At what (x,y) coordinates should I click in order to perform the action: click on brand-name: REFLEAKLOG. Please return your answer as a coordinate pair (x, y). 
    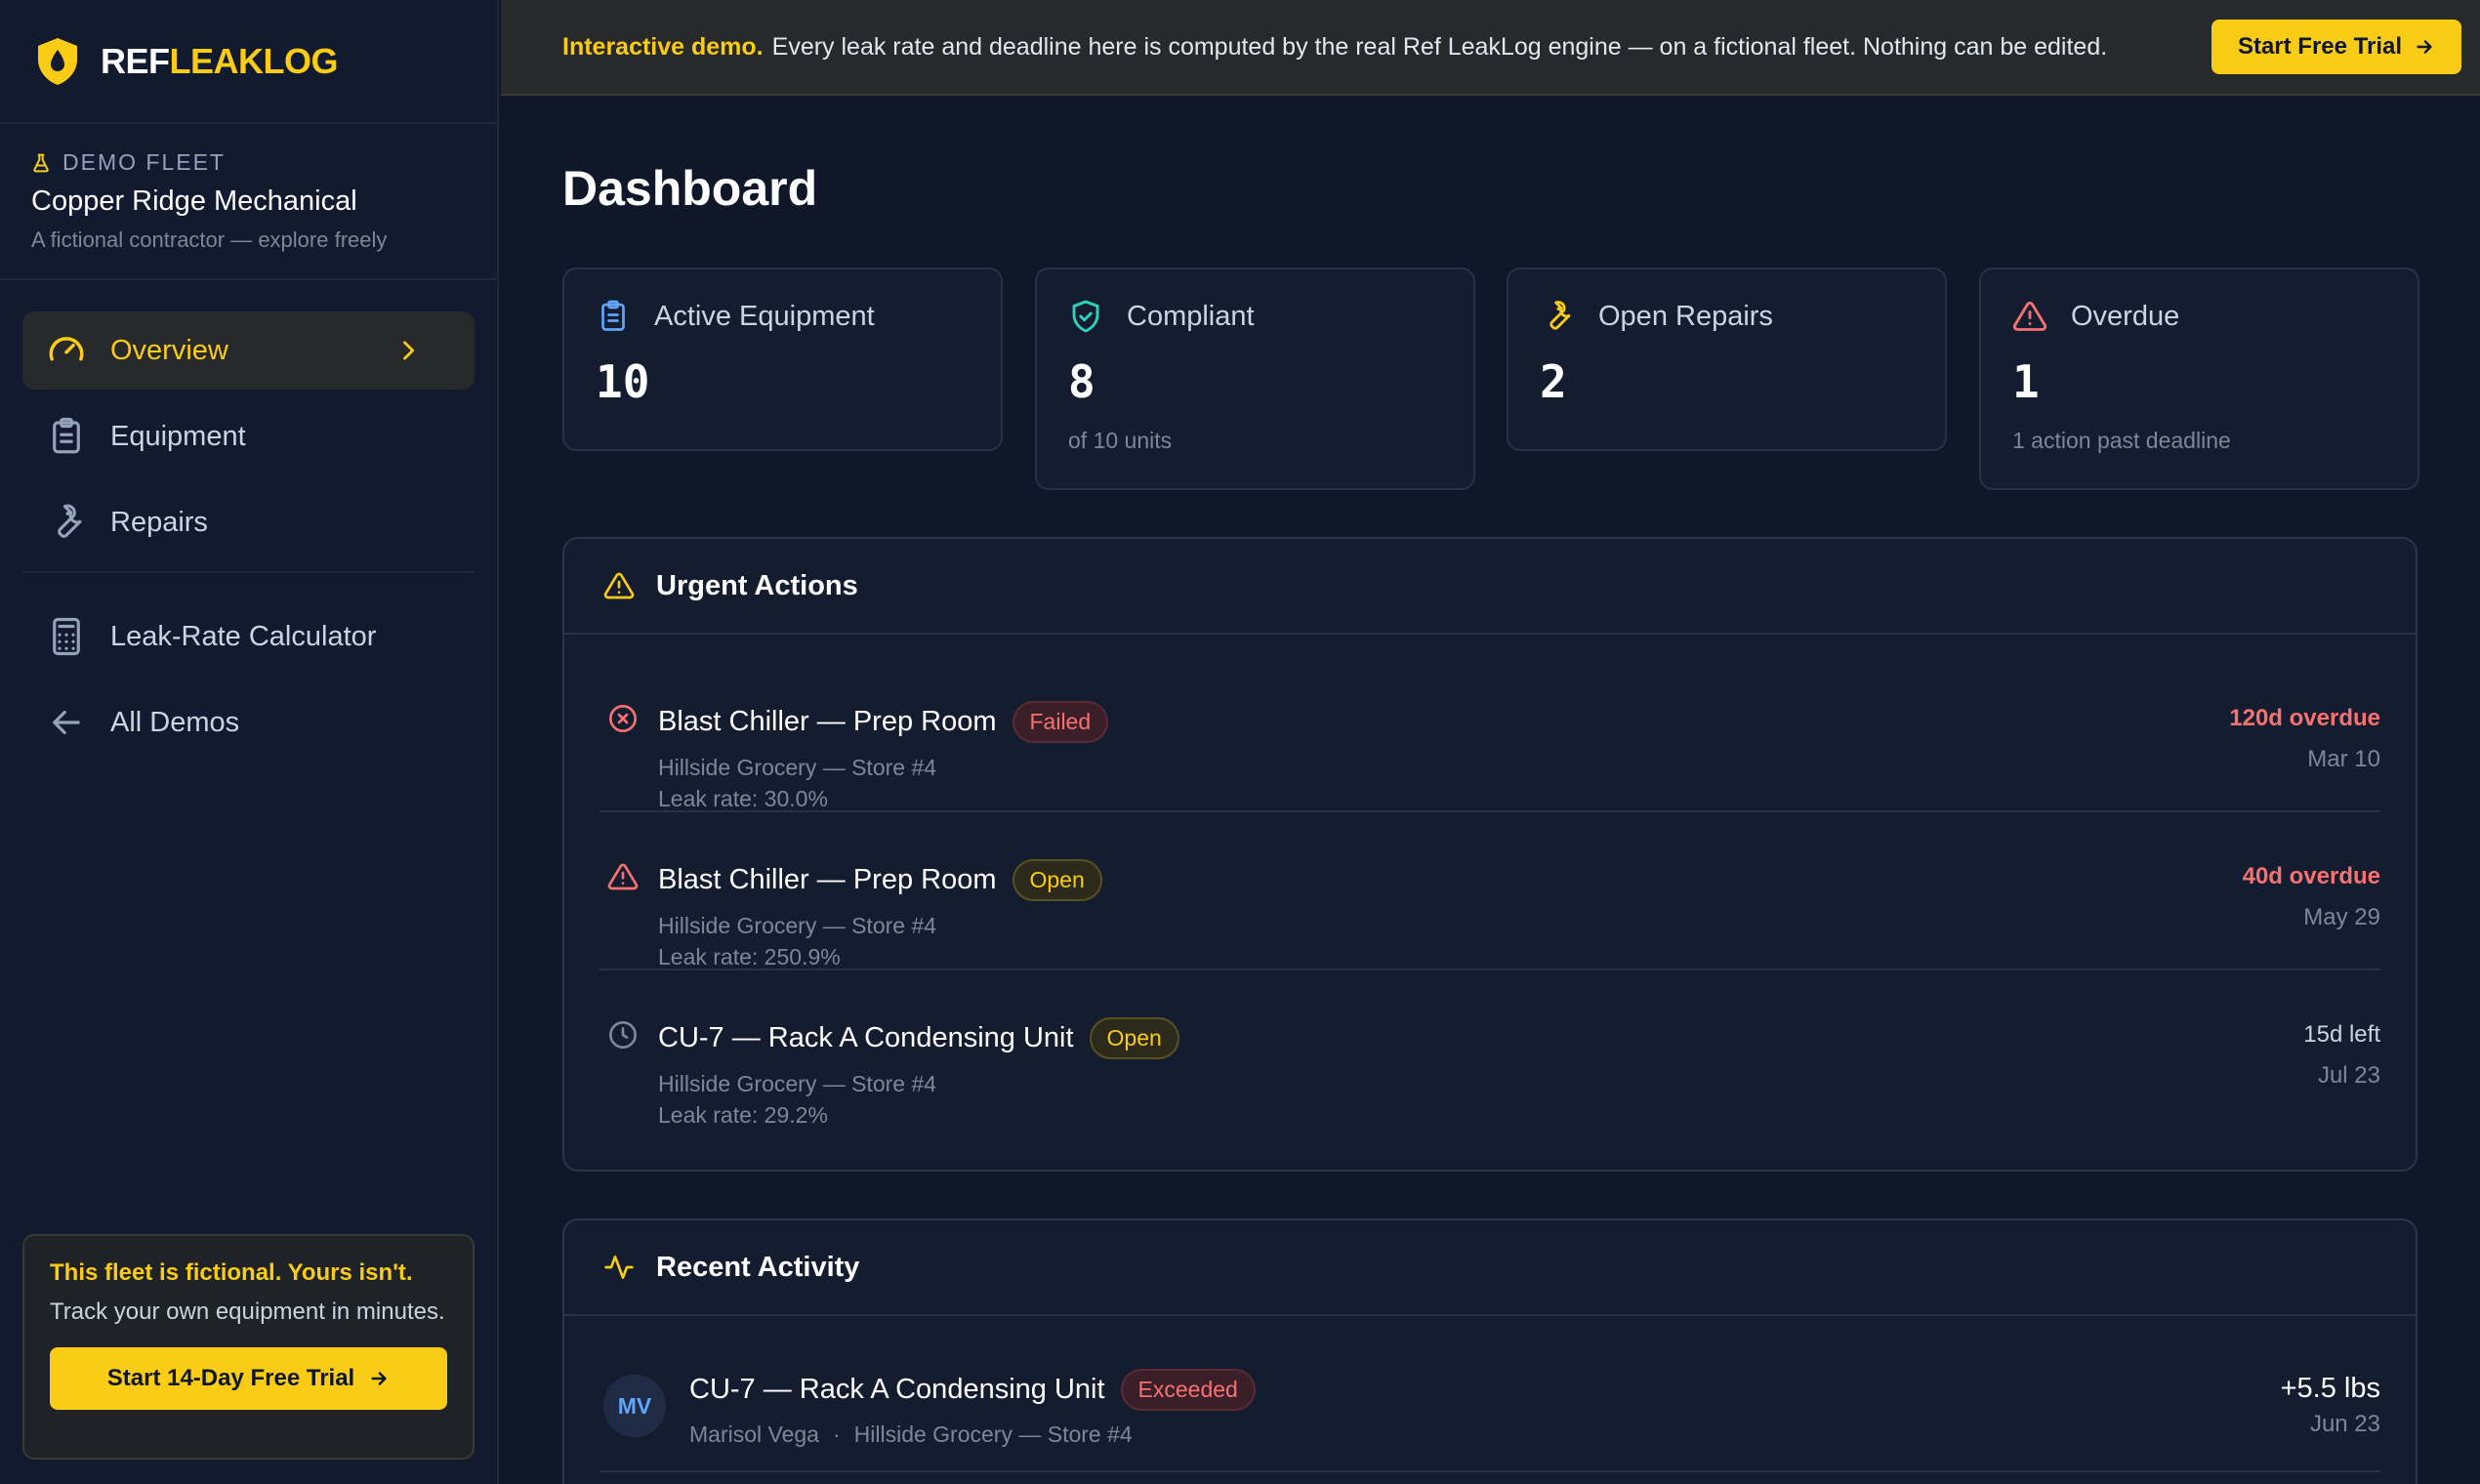
    Looking at the image, I should click on (219, 62).